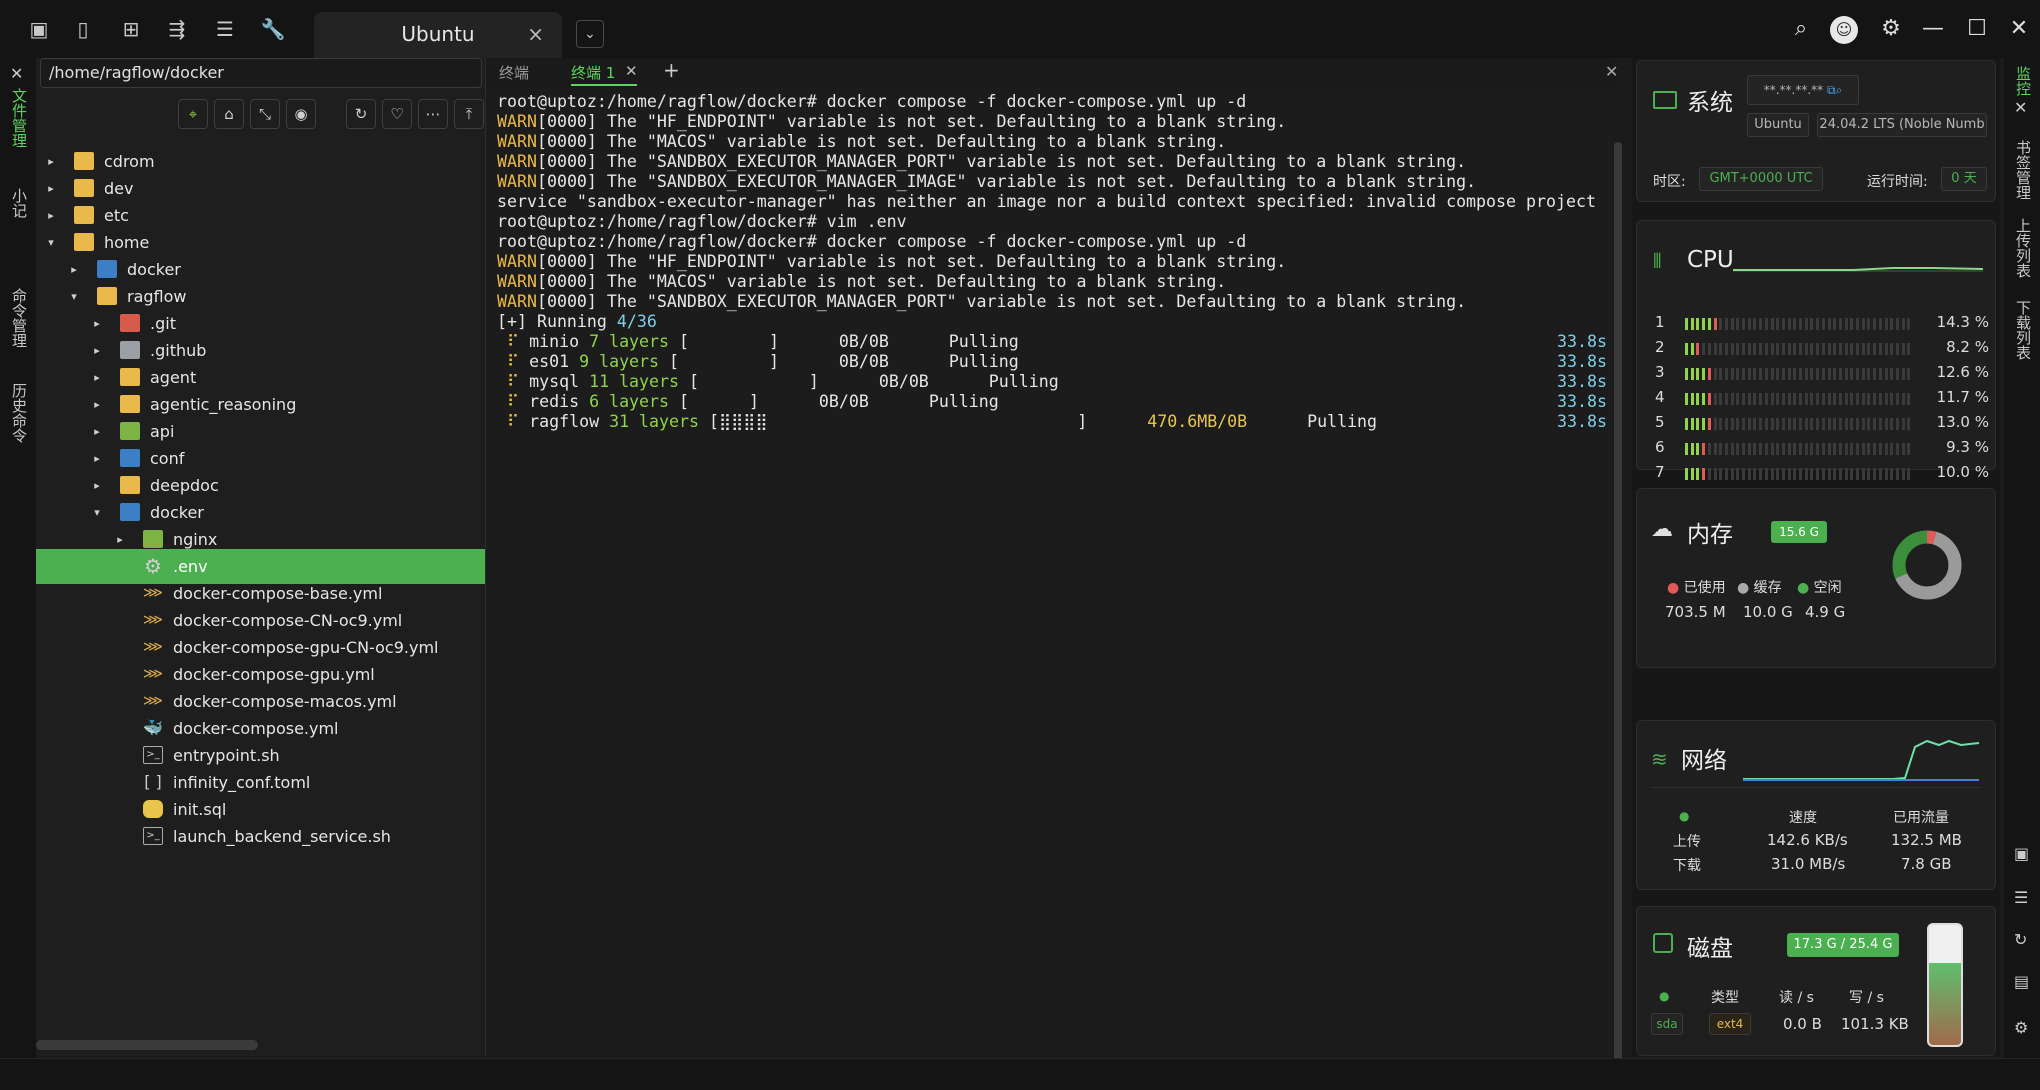 The width and height of the screenshot is (2040, 1090). Describe the element at coordinates (1052, 402) in the screenshot. I see `pull-row: ⠏ redis 6 layers [ ] 0B/0B Pulling 33.8s` at that location.